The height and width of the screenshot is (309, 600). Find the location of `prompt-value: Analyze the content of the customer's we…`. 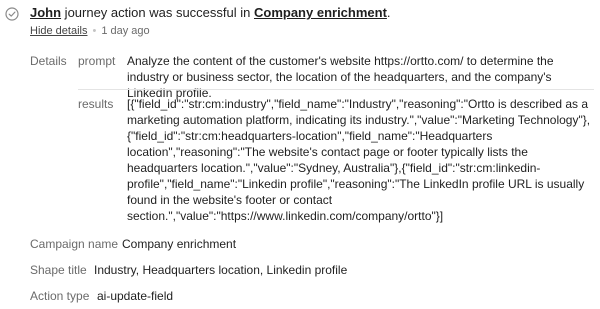

prompt-value: Analyze the content of the customer's we… is located at coordinates (340, 77).